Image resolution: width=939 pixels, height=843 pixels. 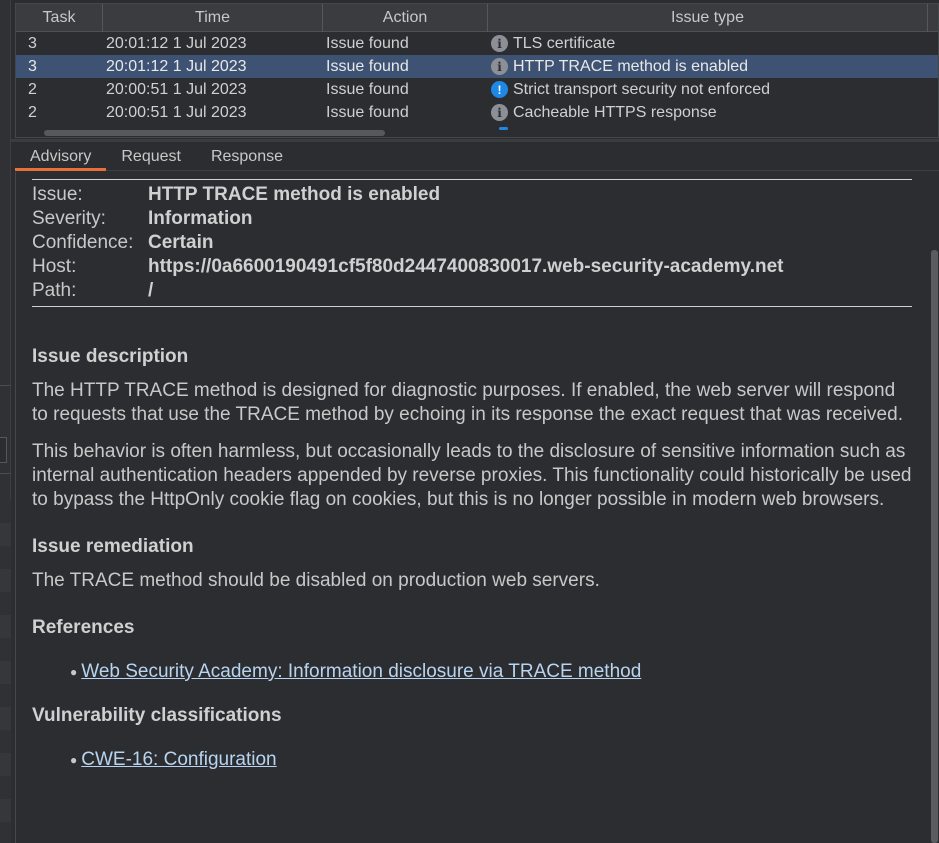 I want to click on issue-name: TLS certificate, so click(x=564, y=43).